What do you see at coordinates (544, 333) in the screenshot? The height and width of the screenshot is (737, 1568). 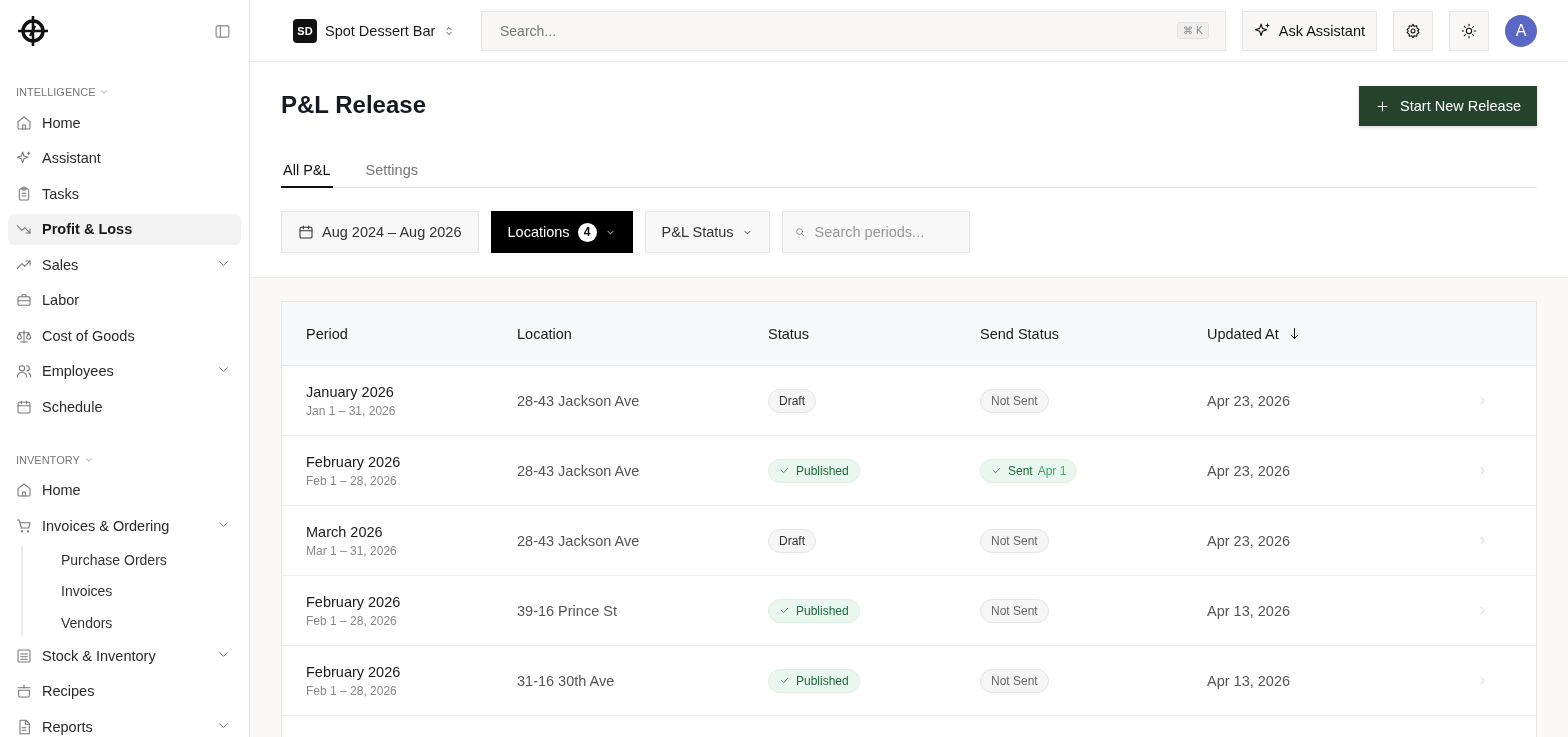 I see `column-header: Location` at bounding box center [544, 333].